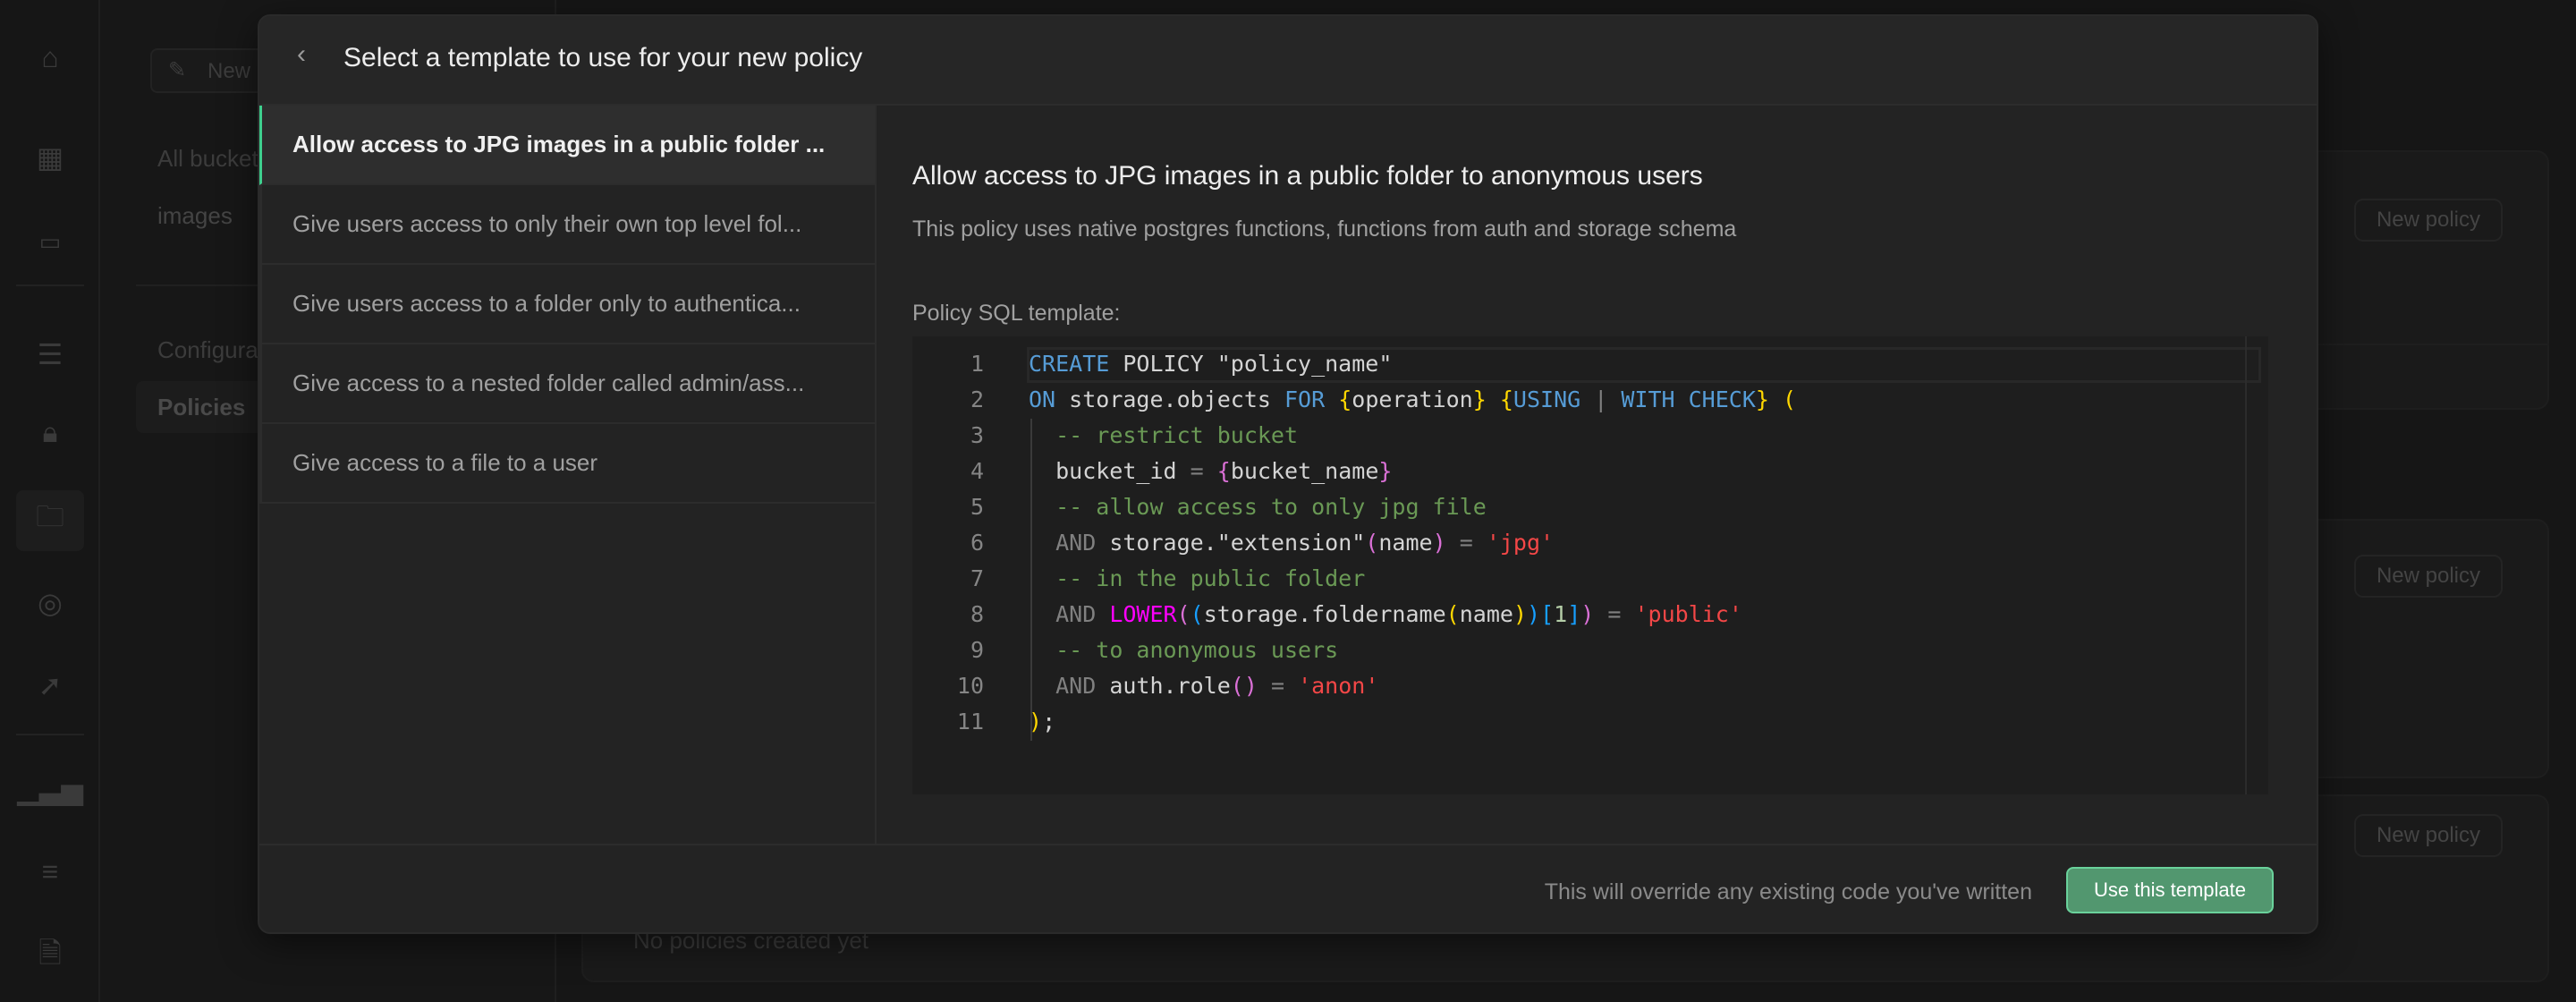 The height and width of the screenshot is (1002, 2576). Describe the element at coordinates (1217, 686) in the screenshot. I see `code-line: AND auth.role() = 'anon'` at that location.